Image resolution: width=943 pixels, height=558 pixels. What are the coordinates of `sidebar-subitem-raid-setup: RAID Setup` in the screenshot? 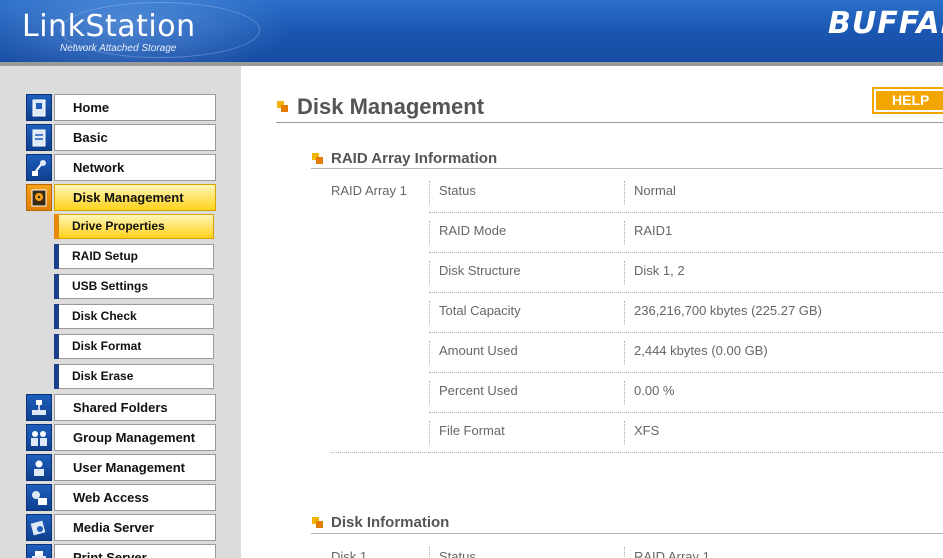 It's located at (134, 256).